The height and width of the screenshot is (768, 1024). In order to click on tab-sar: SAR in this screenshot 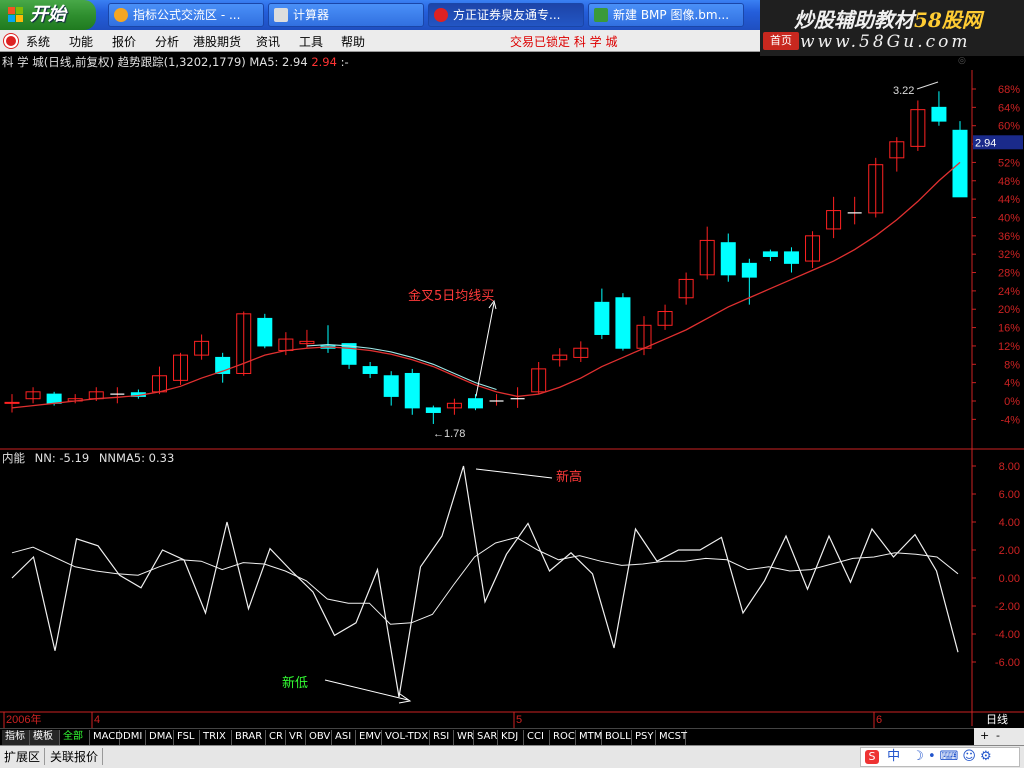, I will do `click(486, 737)`.